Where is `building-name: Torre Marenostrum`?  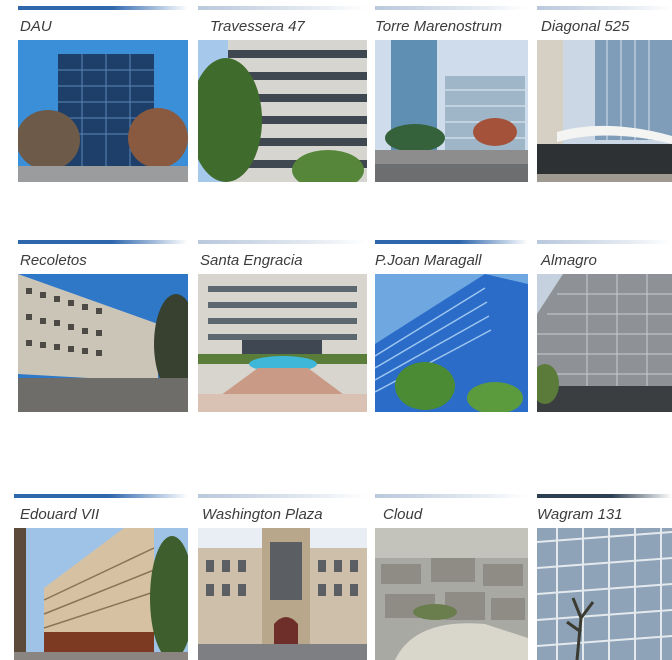
building-name: Torre Marenostrum is located at coordinates (438, 26).